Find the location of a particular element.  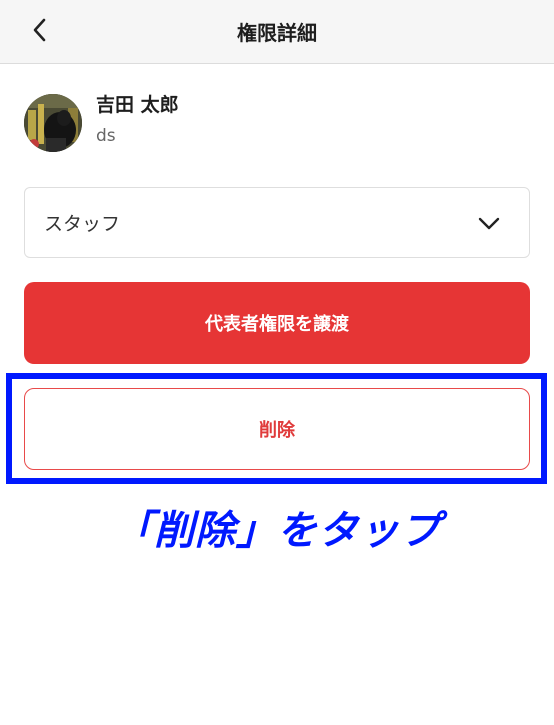

role-select: スタッフ is located at coordinates (277, 222).